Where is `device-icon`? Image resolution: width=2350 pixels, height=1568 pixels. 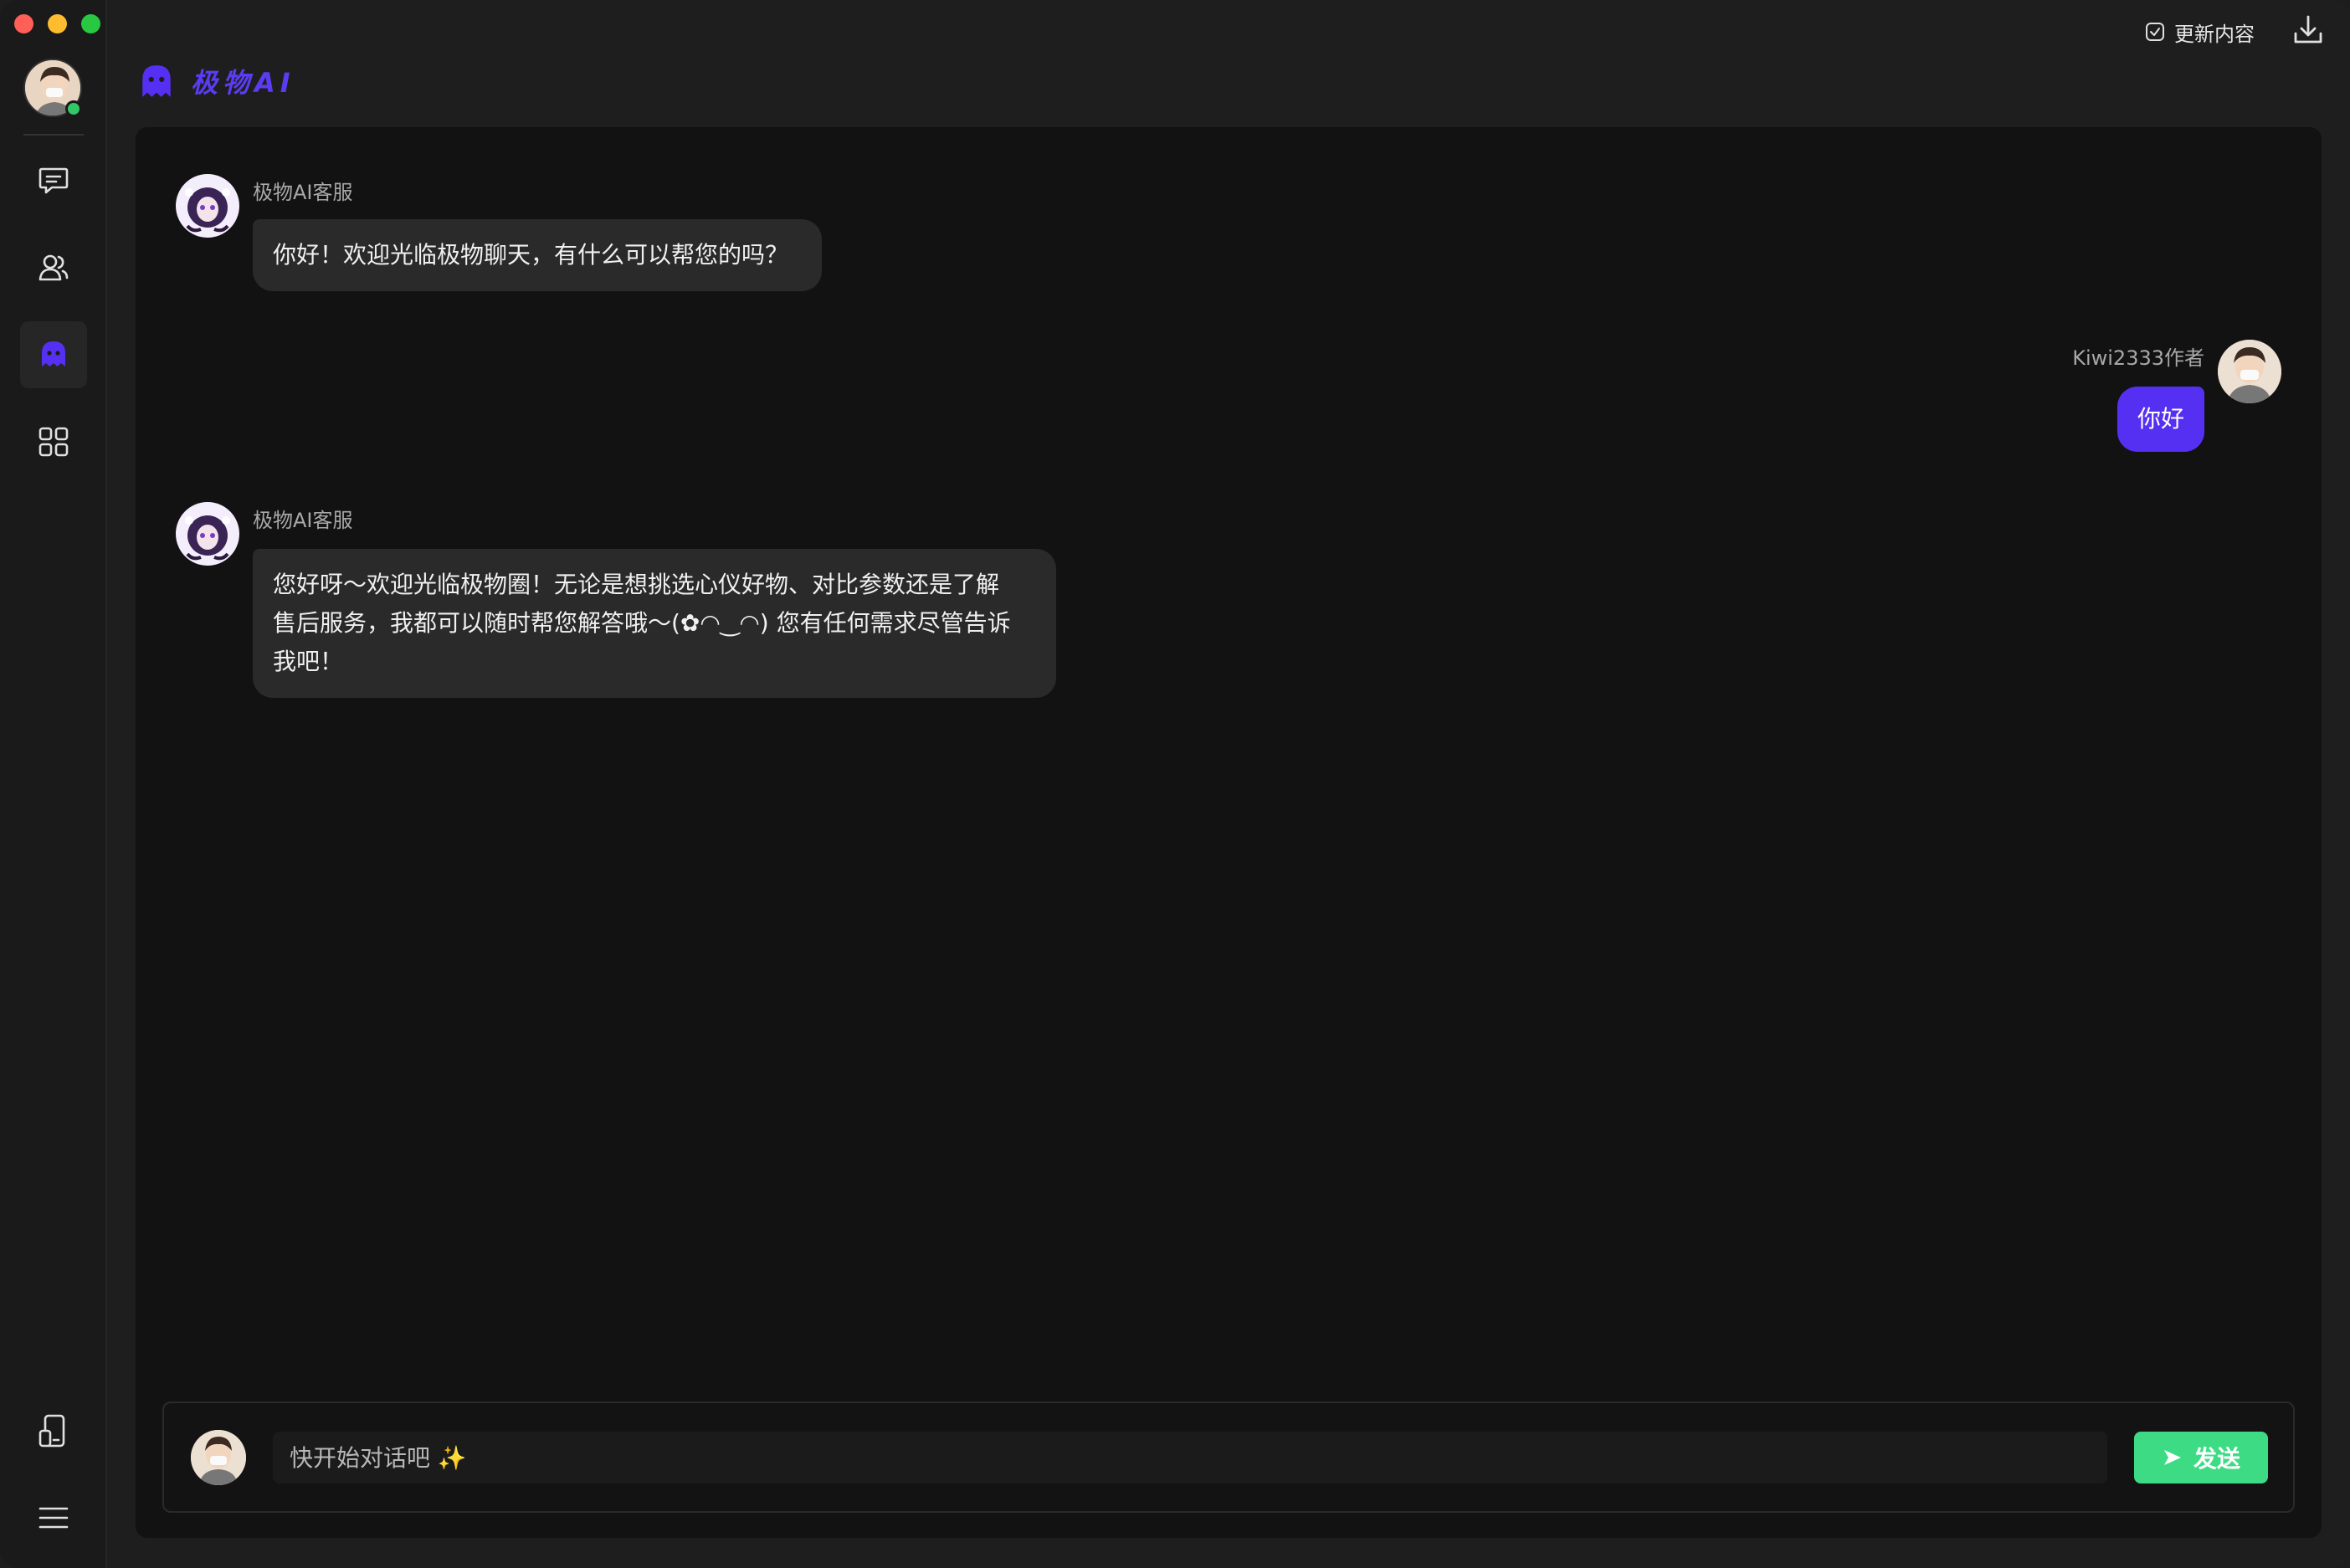
device-icon is located at coordinates (51, 1431).